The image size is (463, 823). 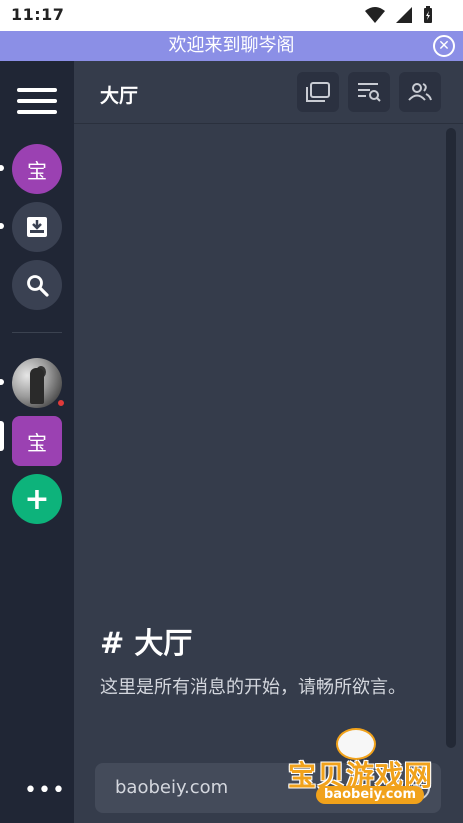 I want to click on server-bao-button: 宝, so click(x=37, y=169).